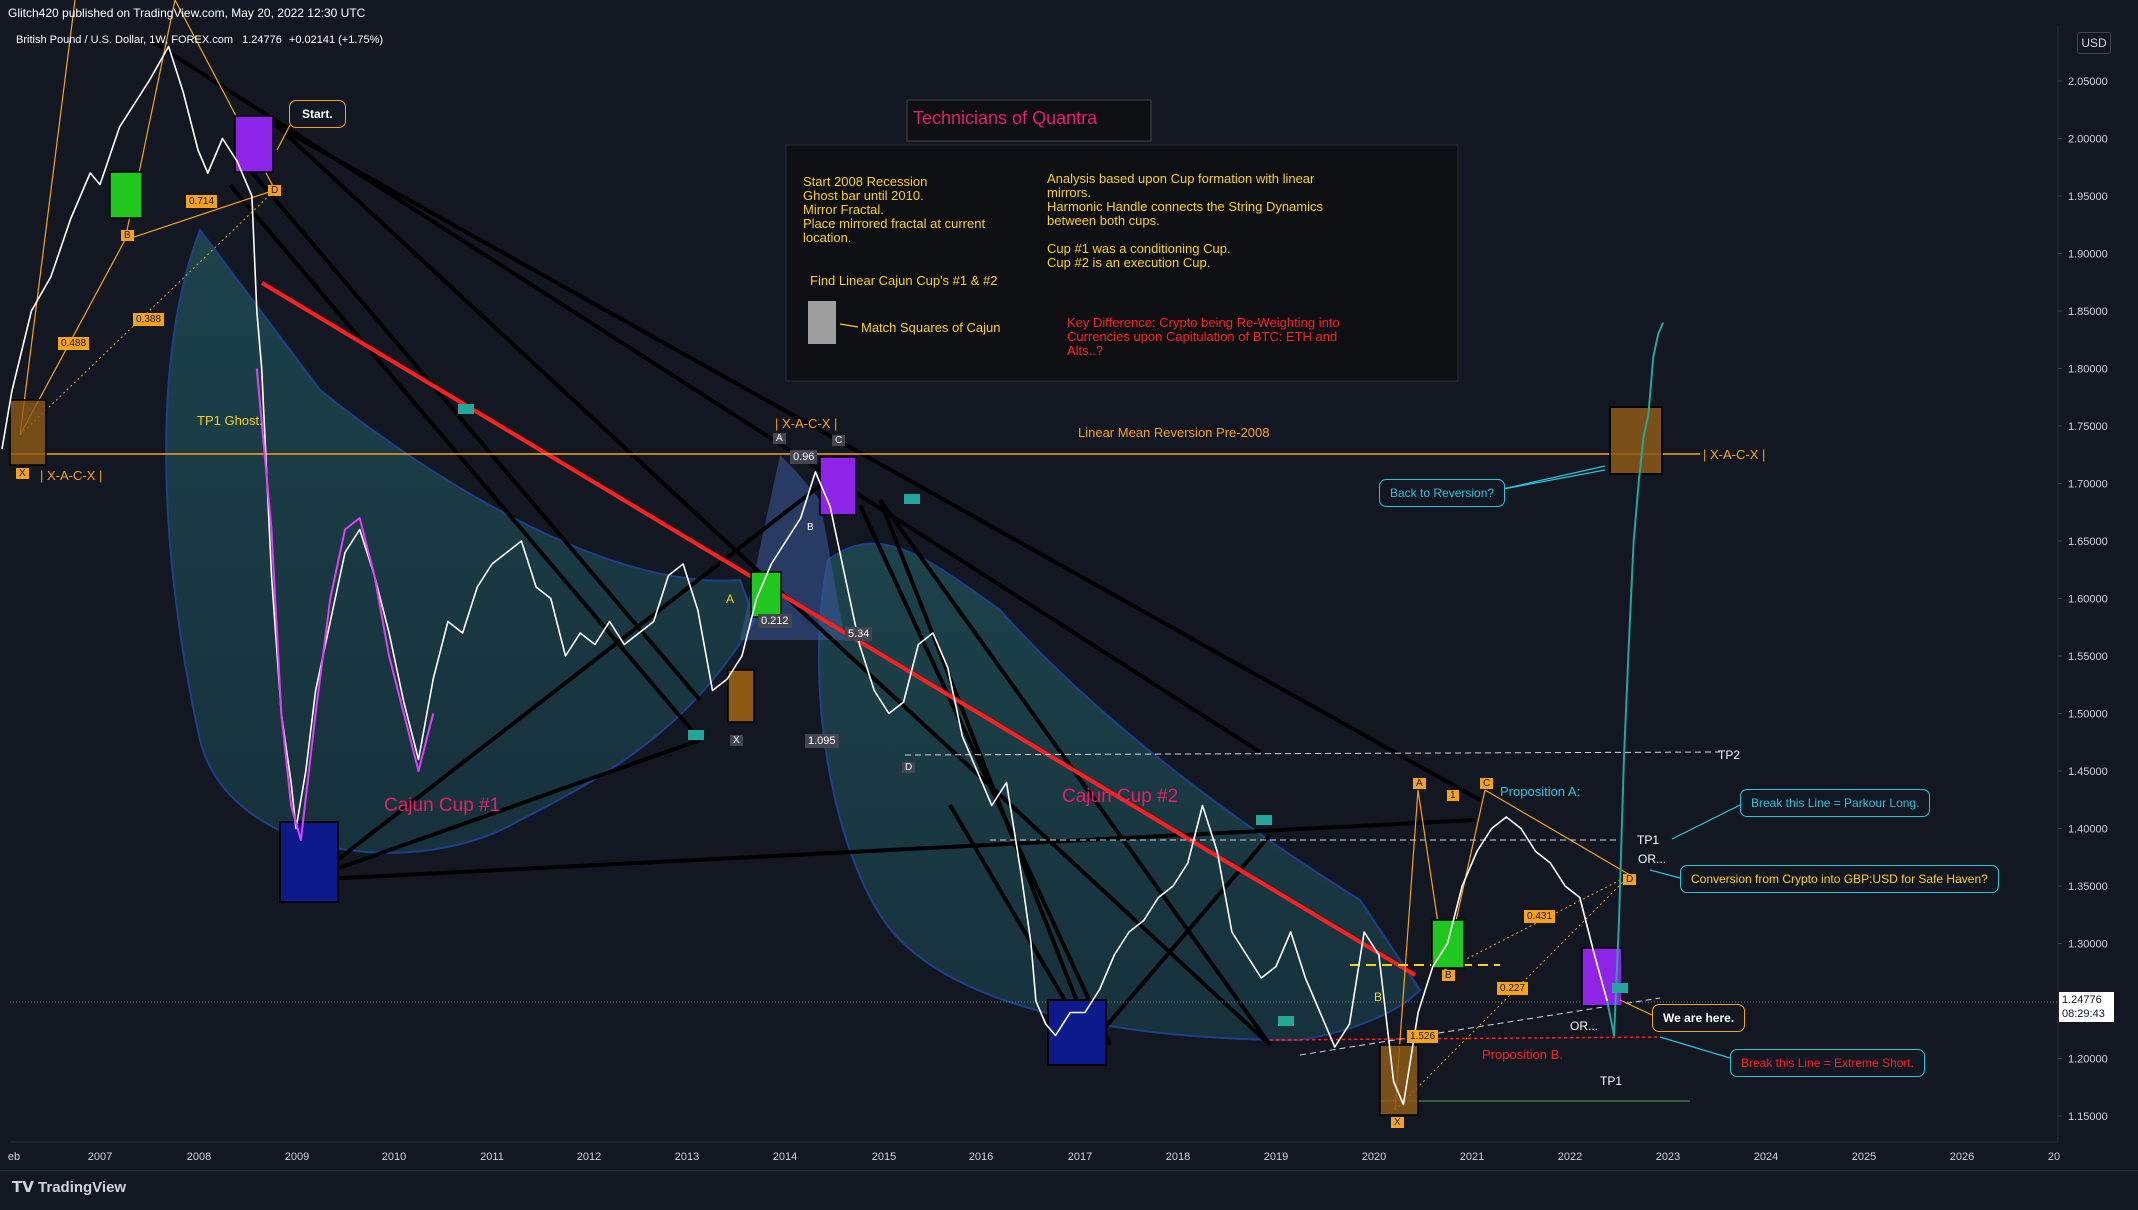 This screenshot has width=2138, height=1210. I want to click on x-tick-label: 2013, so click(687, 1157).